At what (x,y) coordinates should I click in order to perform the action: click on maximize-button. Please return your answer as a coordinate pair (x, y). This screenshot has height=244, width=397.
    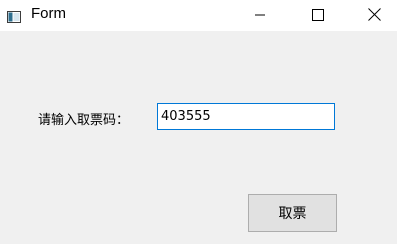
    Looking at the image, I should click on (318, 15).